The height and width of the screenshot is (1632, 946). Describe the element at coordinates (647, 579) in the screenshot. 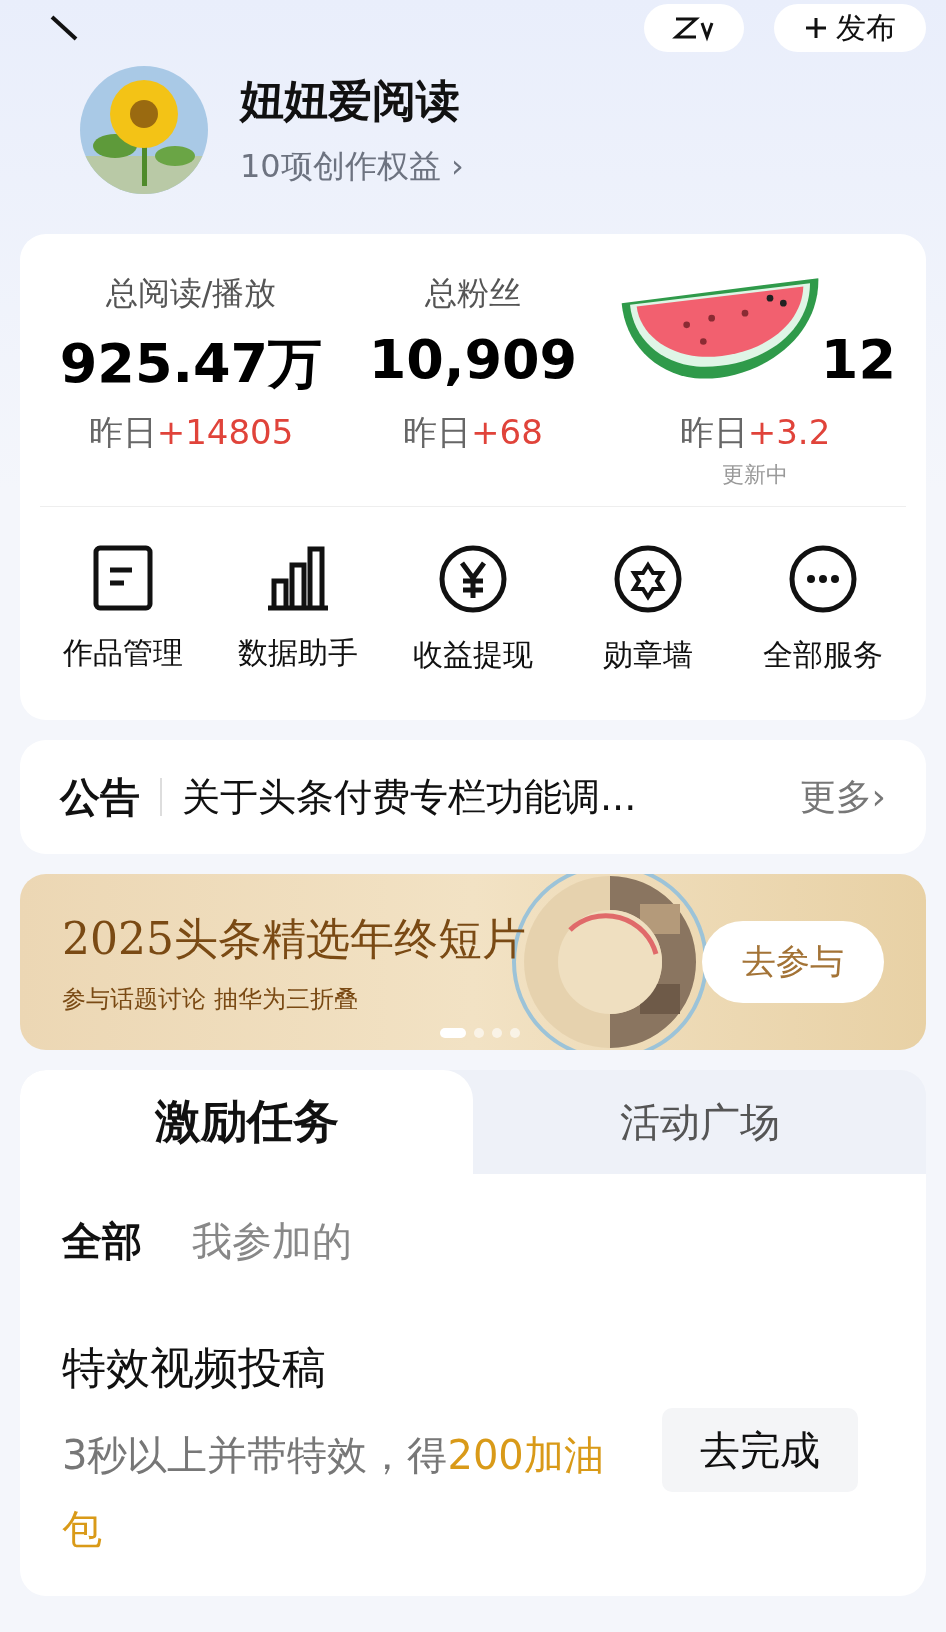

I see `badge-icon` at that location.